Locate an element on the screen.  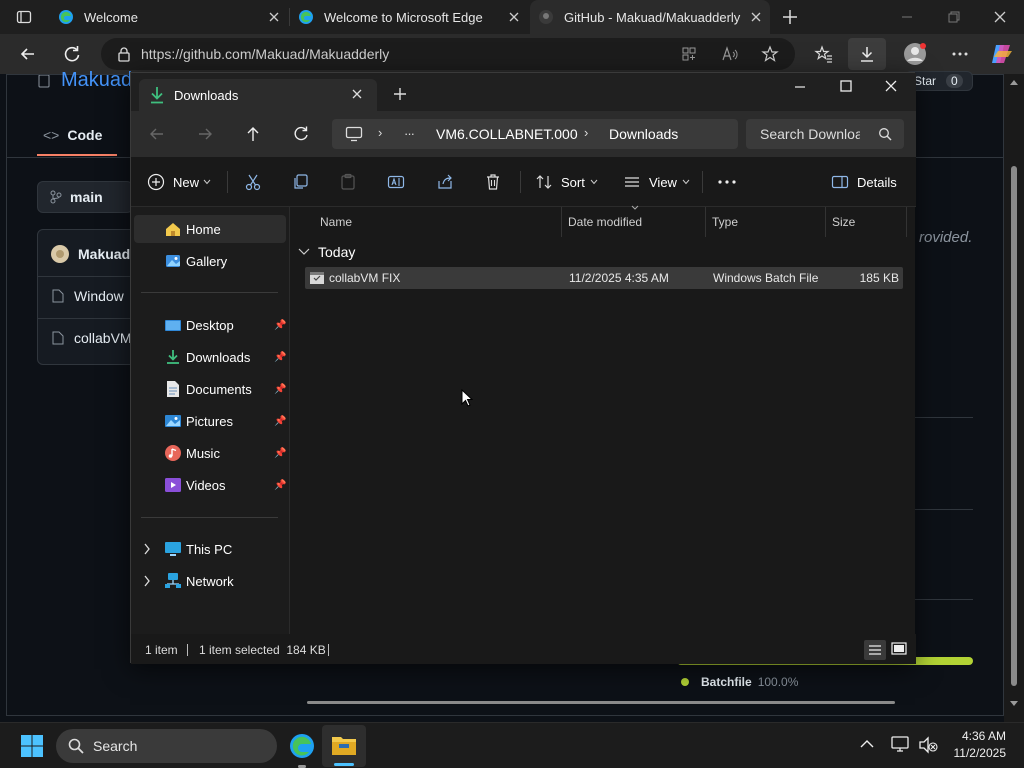
cut-icon is located at coordinates (253, 182).